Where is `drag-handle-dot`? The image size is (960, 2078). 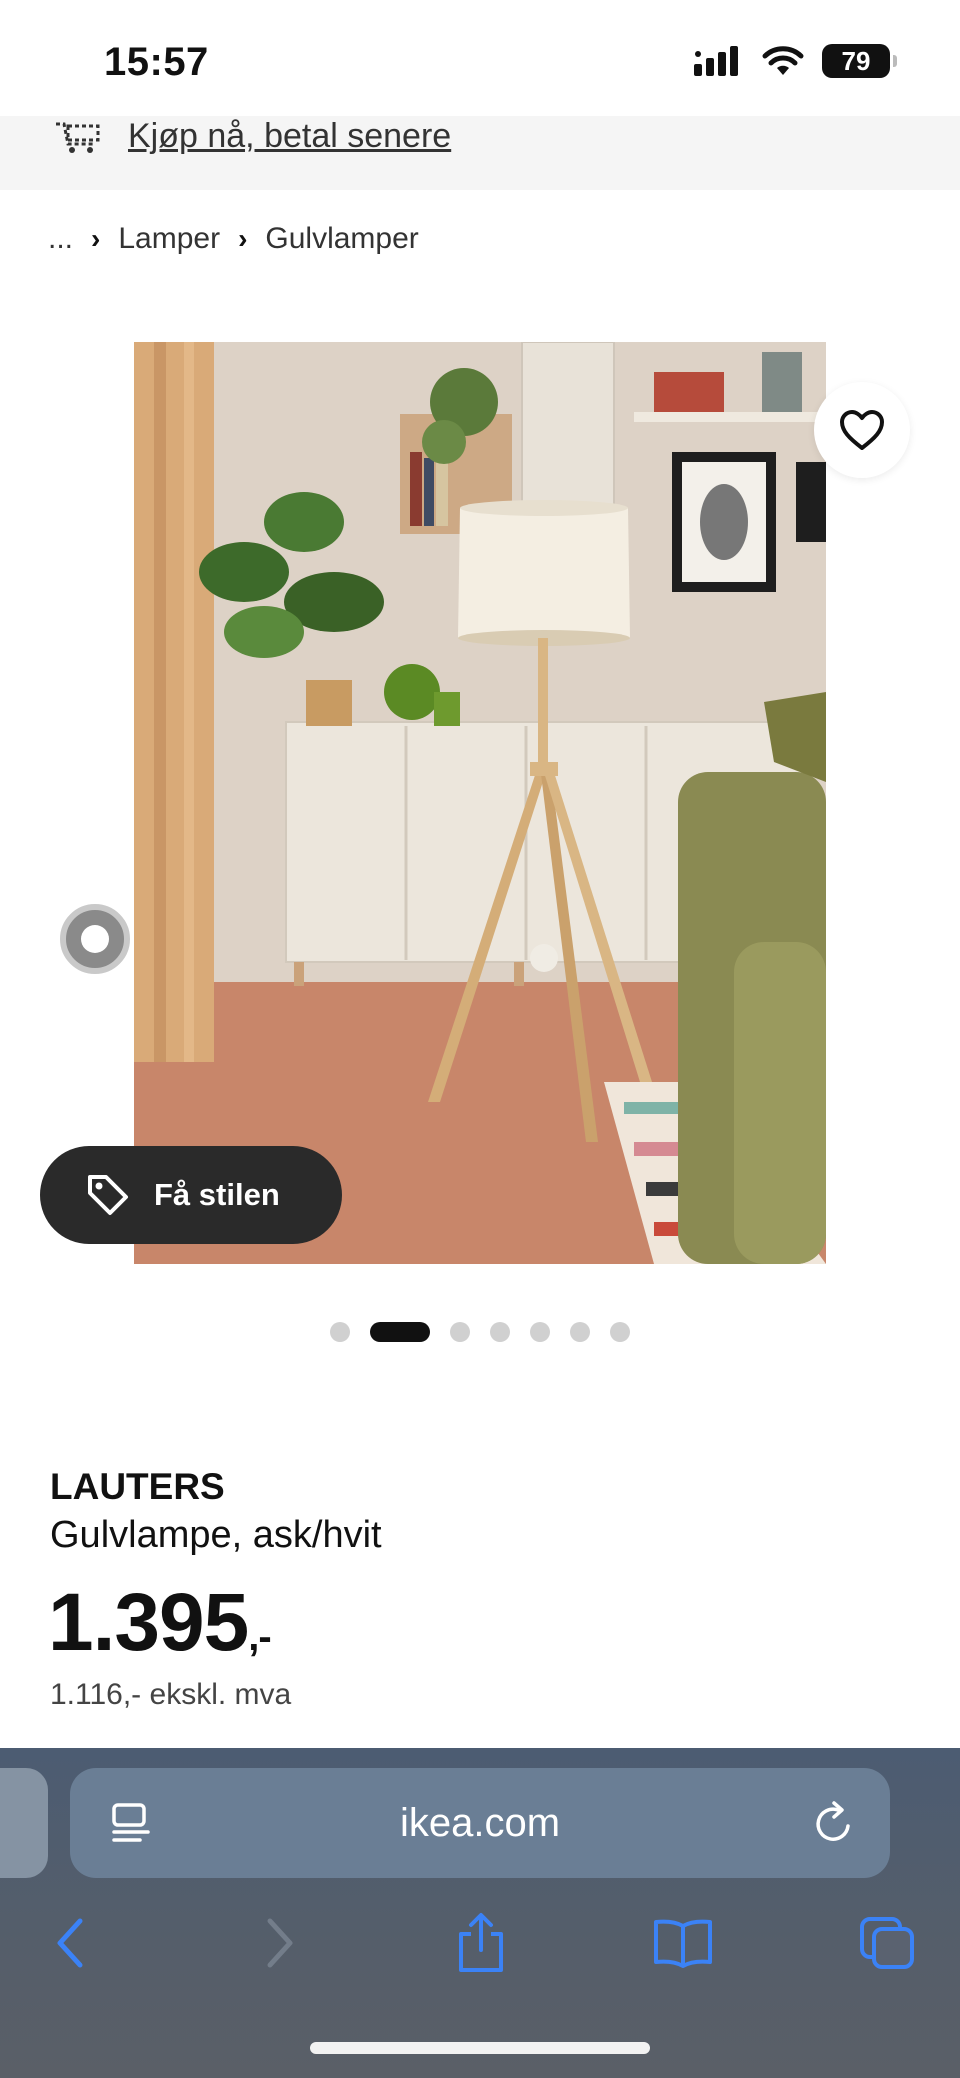
drag-handle-dot is located at coordinates (95, 939).